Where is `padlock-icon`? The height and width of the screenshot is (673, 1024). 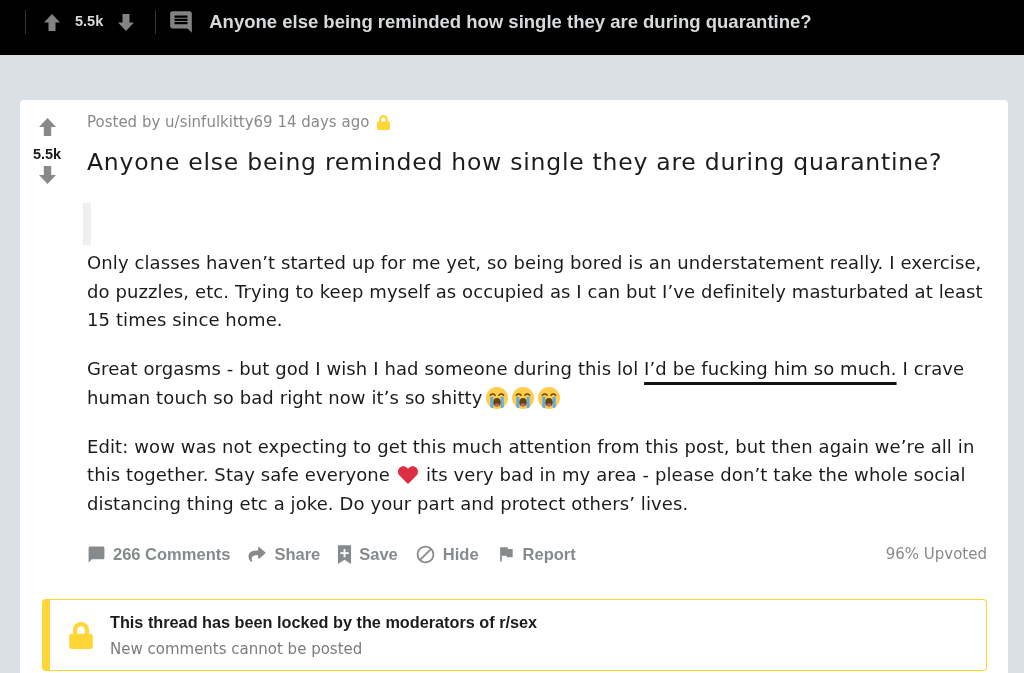
padlock-icon is located at coordinates (81, 635).